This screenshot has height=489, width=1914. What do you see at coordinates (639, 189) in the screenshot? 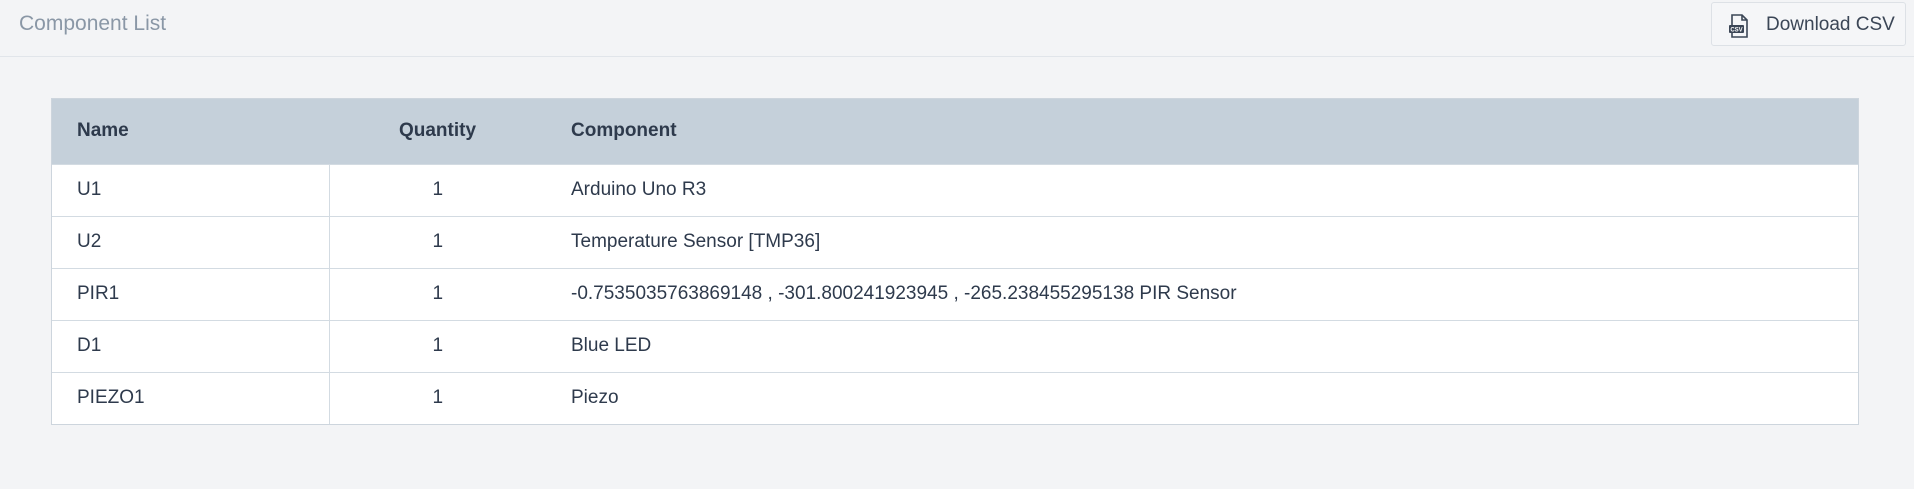
I see `cell-component: Arduino Uno R3` at bounding box center [639, 189].